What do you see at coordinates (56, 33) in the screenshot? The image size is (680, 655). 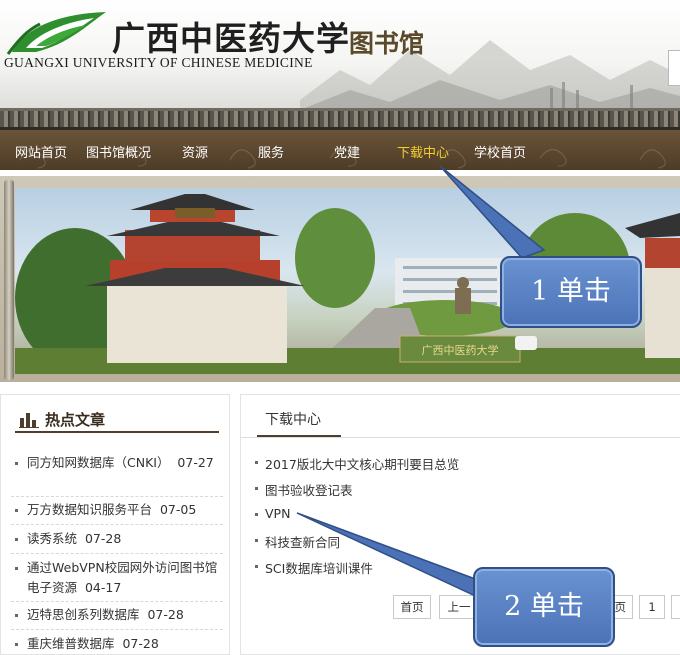 I see `university-logo-icon` at bounding box center [56, 33].